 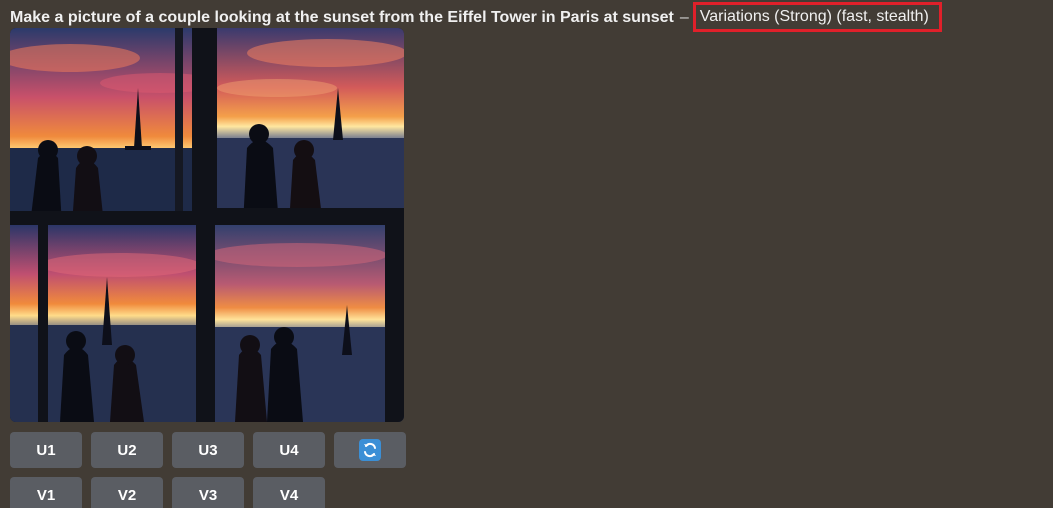 I want to click on refresh-icon, so click(x=370, y=450).